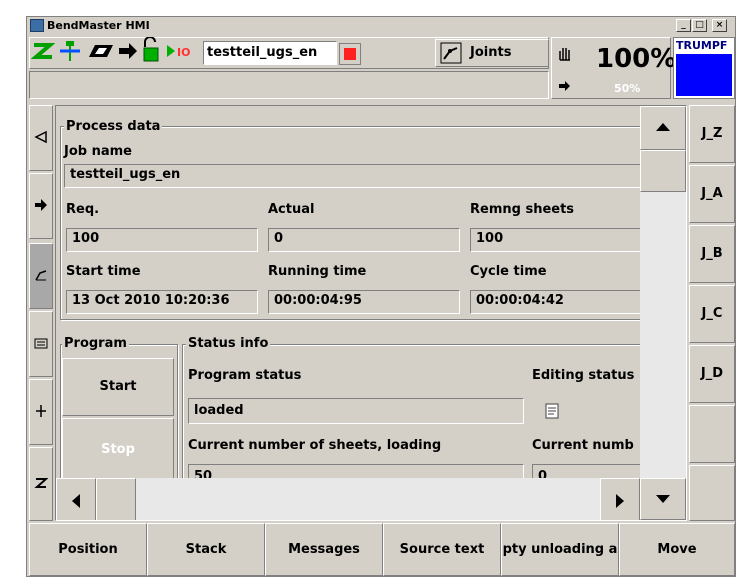 The height and width of the screenshot is (583, 748). I want to click on scroll-right-button, so click(620, 499).